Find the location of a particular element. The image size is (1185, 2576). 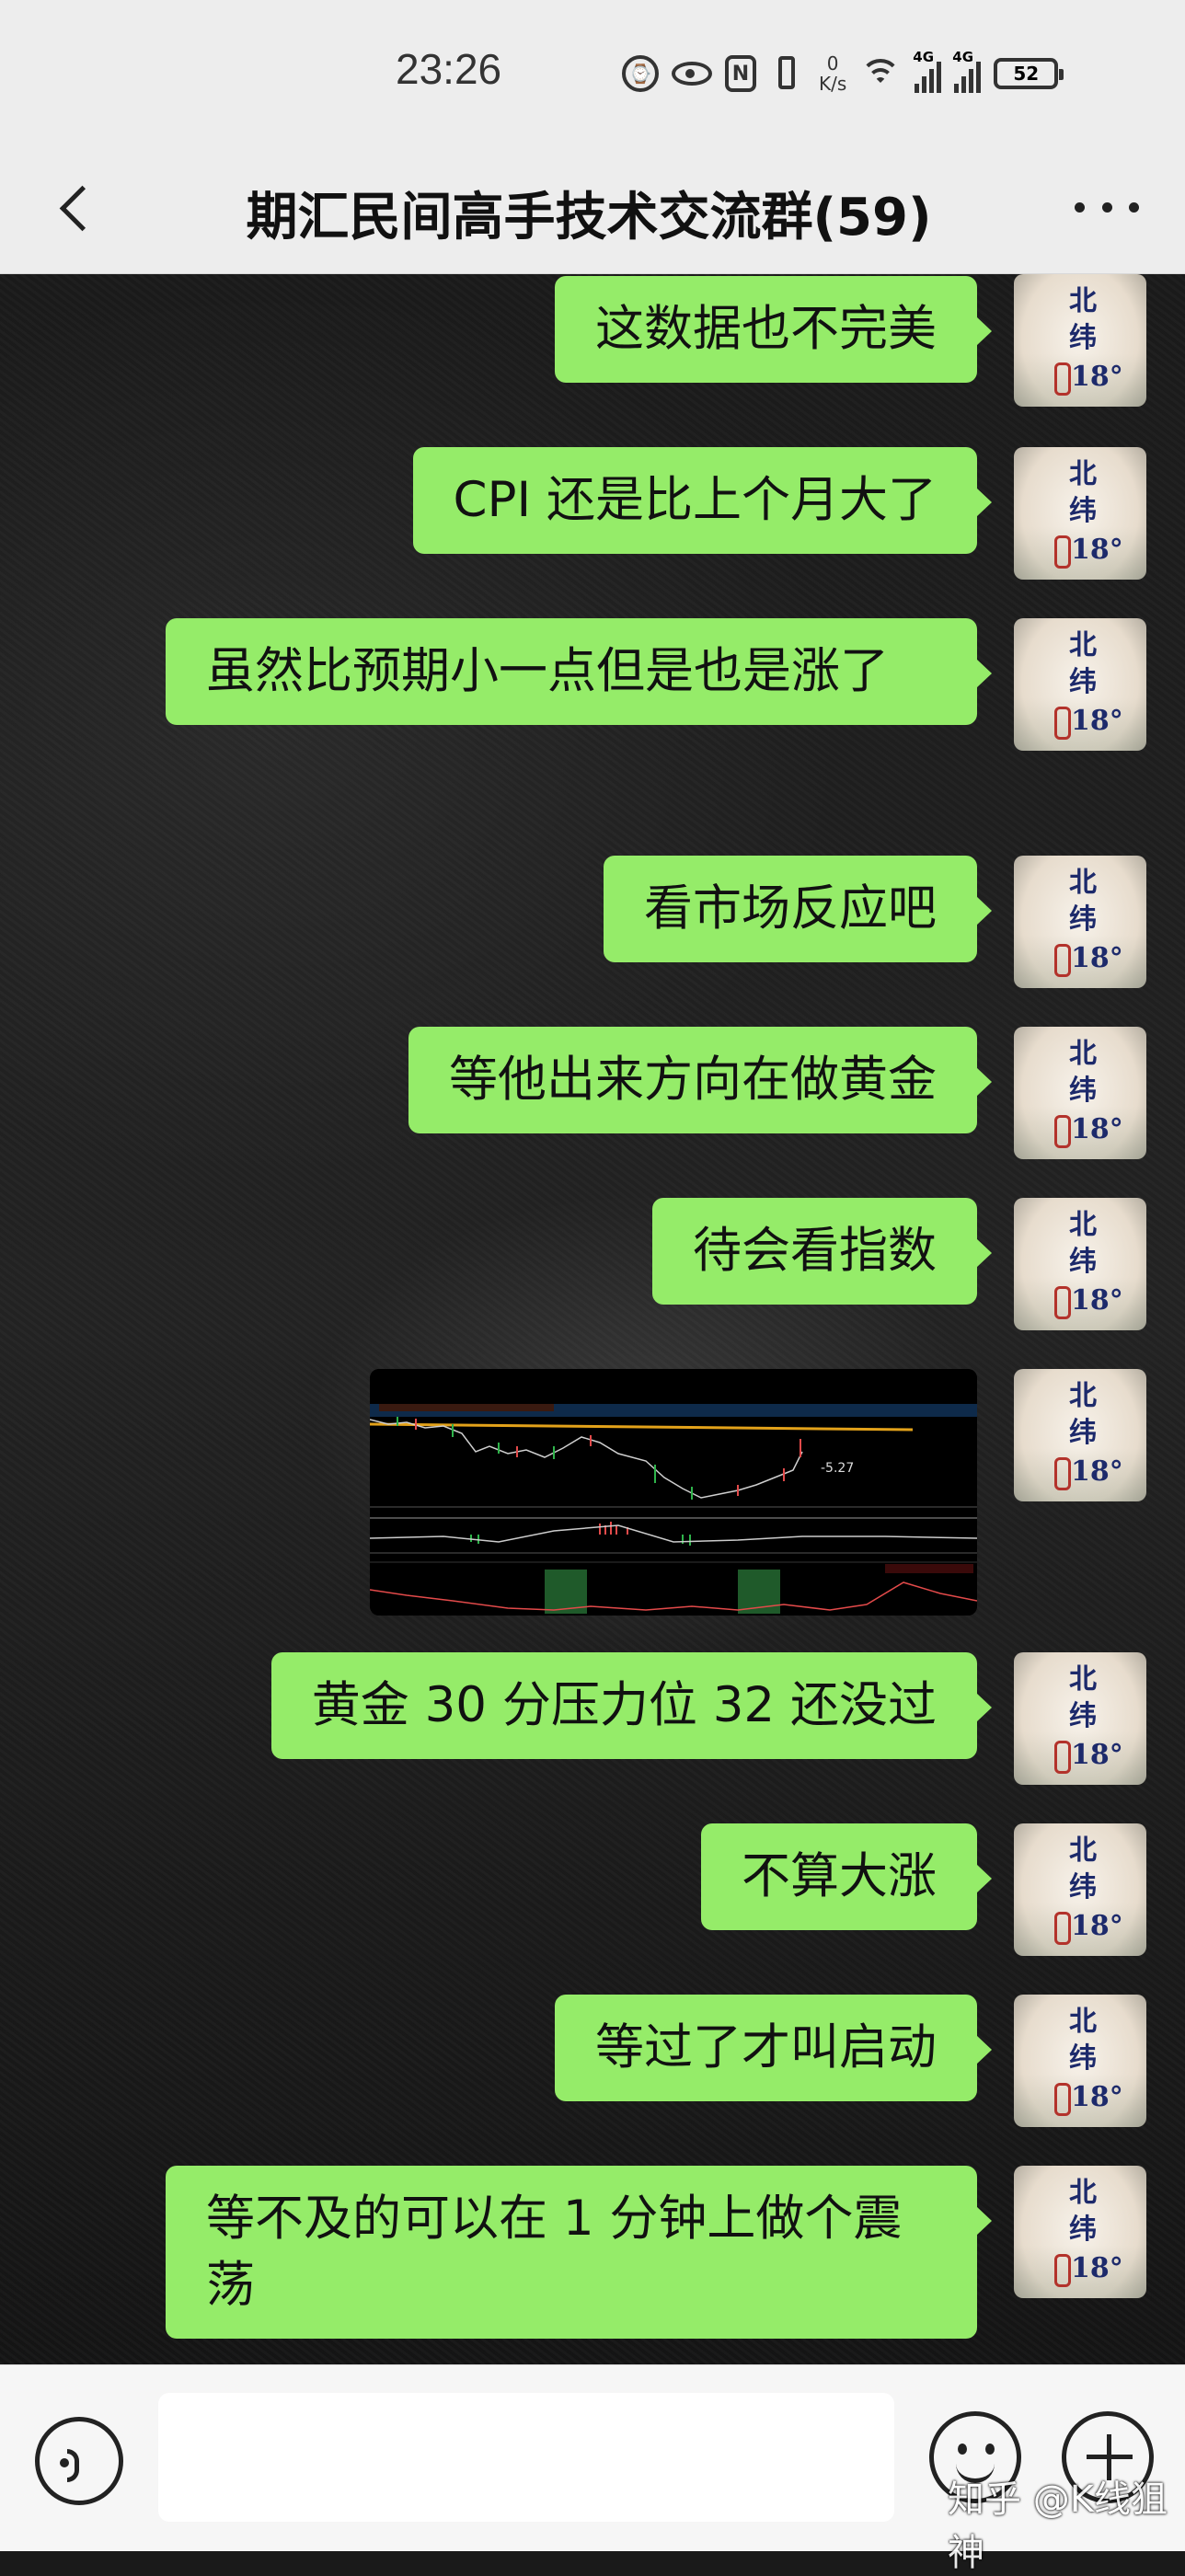

message-bubble: 黄金 30 分压力位 32 还没过 is located at coordinates (631, 1705).